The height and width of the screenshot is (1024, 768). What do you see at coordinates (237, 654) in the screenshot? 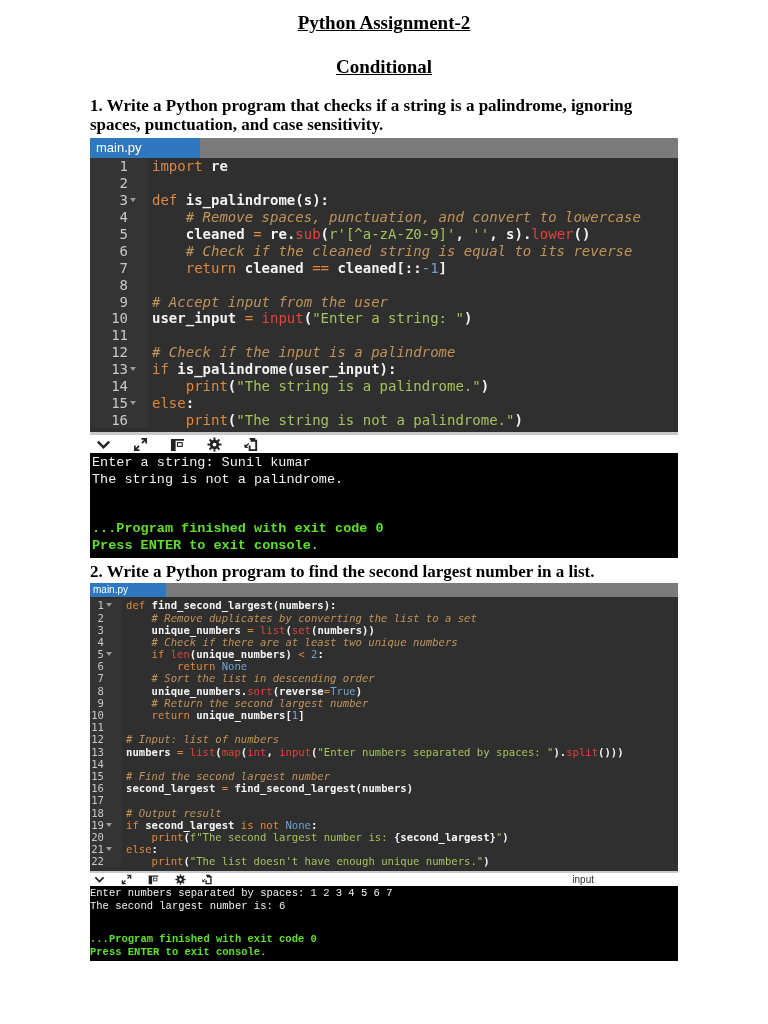
I see `code-line: if len(unique_numbers) < 2:` at bounding box center [237, 654].